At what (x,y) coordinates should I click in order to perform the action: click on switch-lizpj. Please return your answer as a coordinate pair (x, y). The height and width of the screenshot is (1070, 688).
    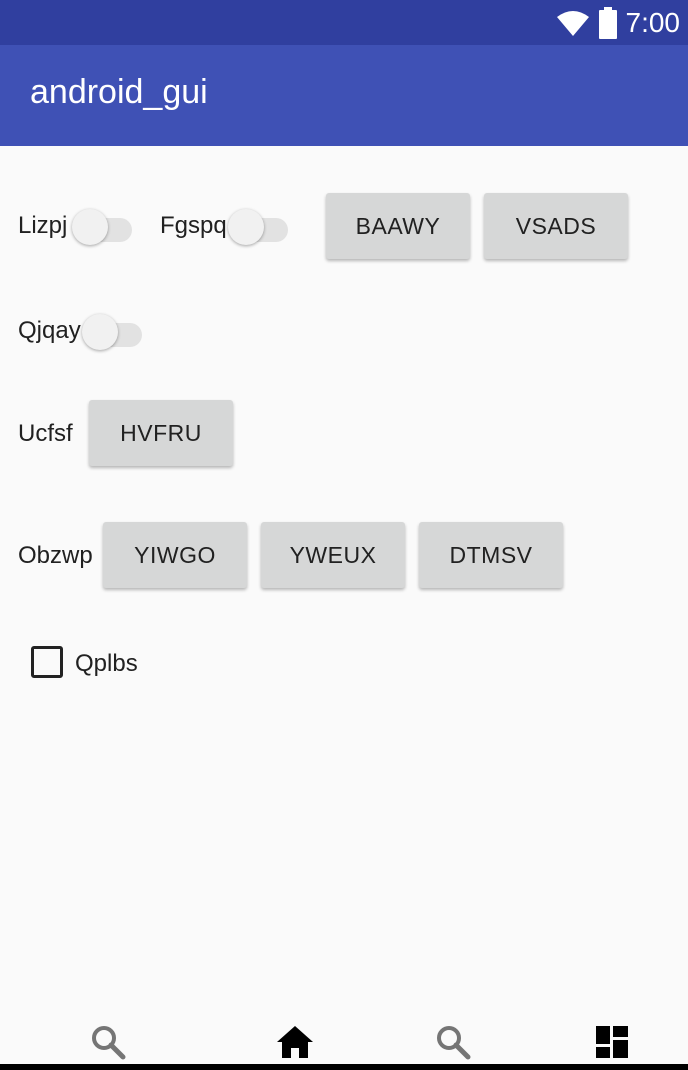
    Looking at the image, I should click on (102, 225).